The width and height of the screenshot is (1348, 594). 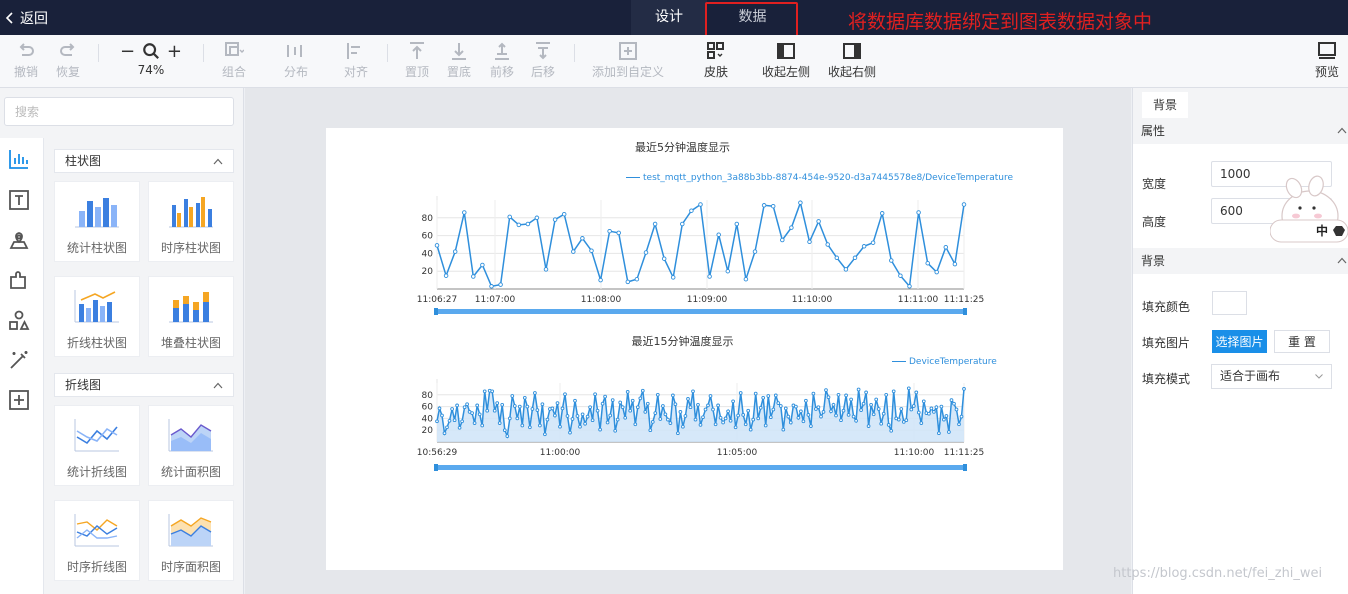 I want to click on bring-top-button: 置顶, so click(x=417, y=59).